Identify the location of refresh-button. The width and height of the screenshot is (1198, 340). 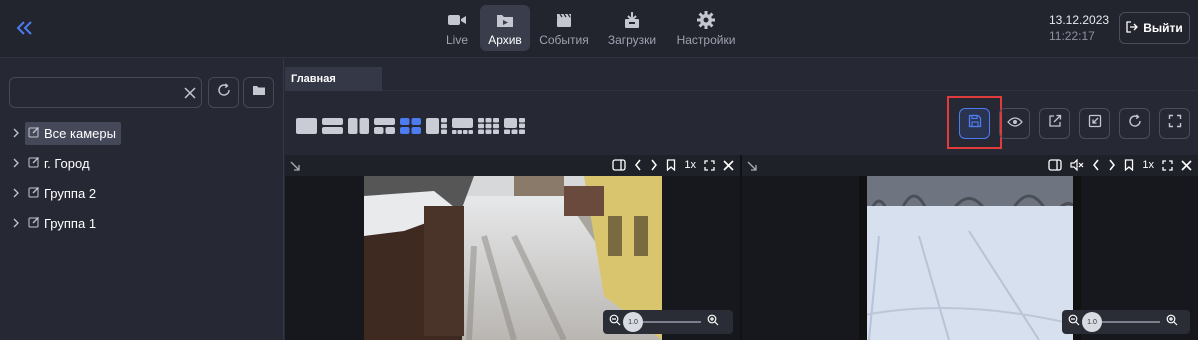
(1134, 123).